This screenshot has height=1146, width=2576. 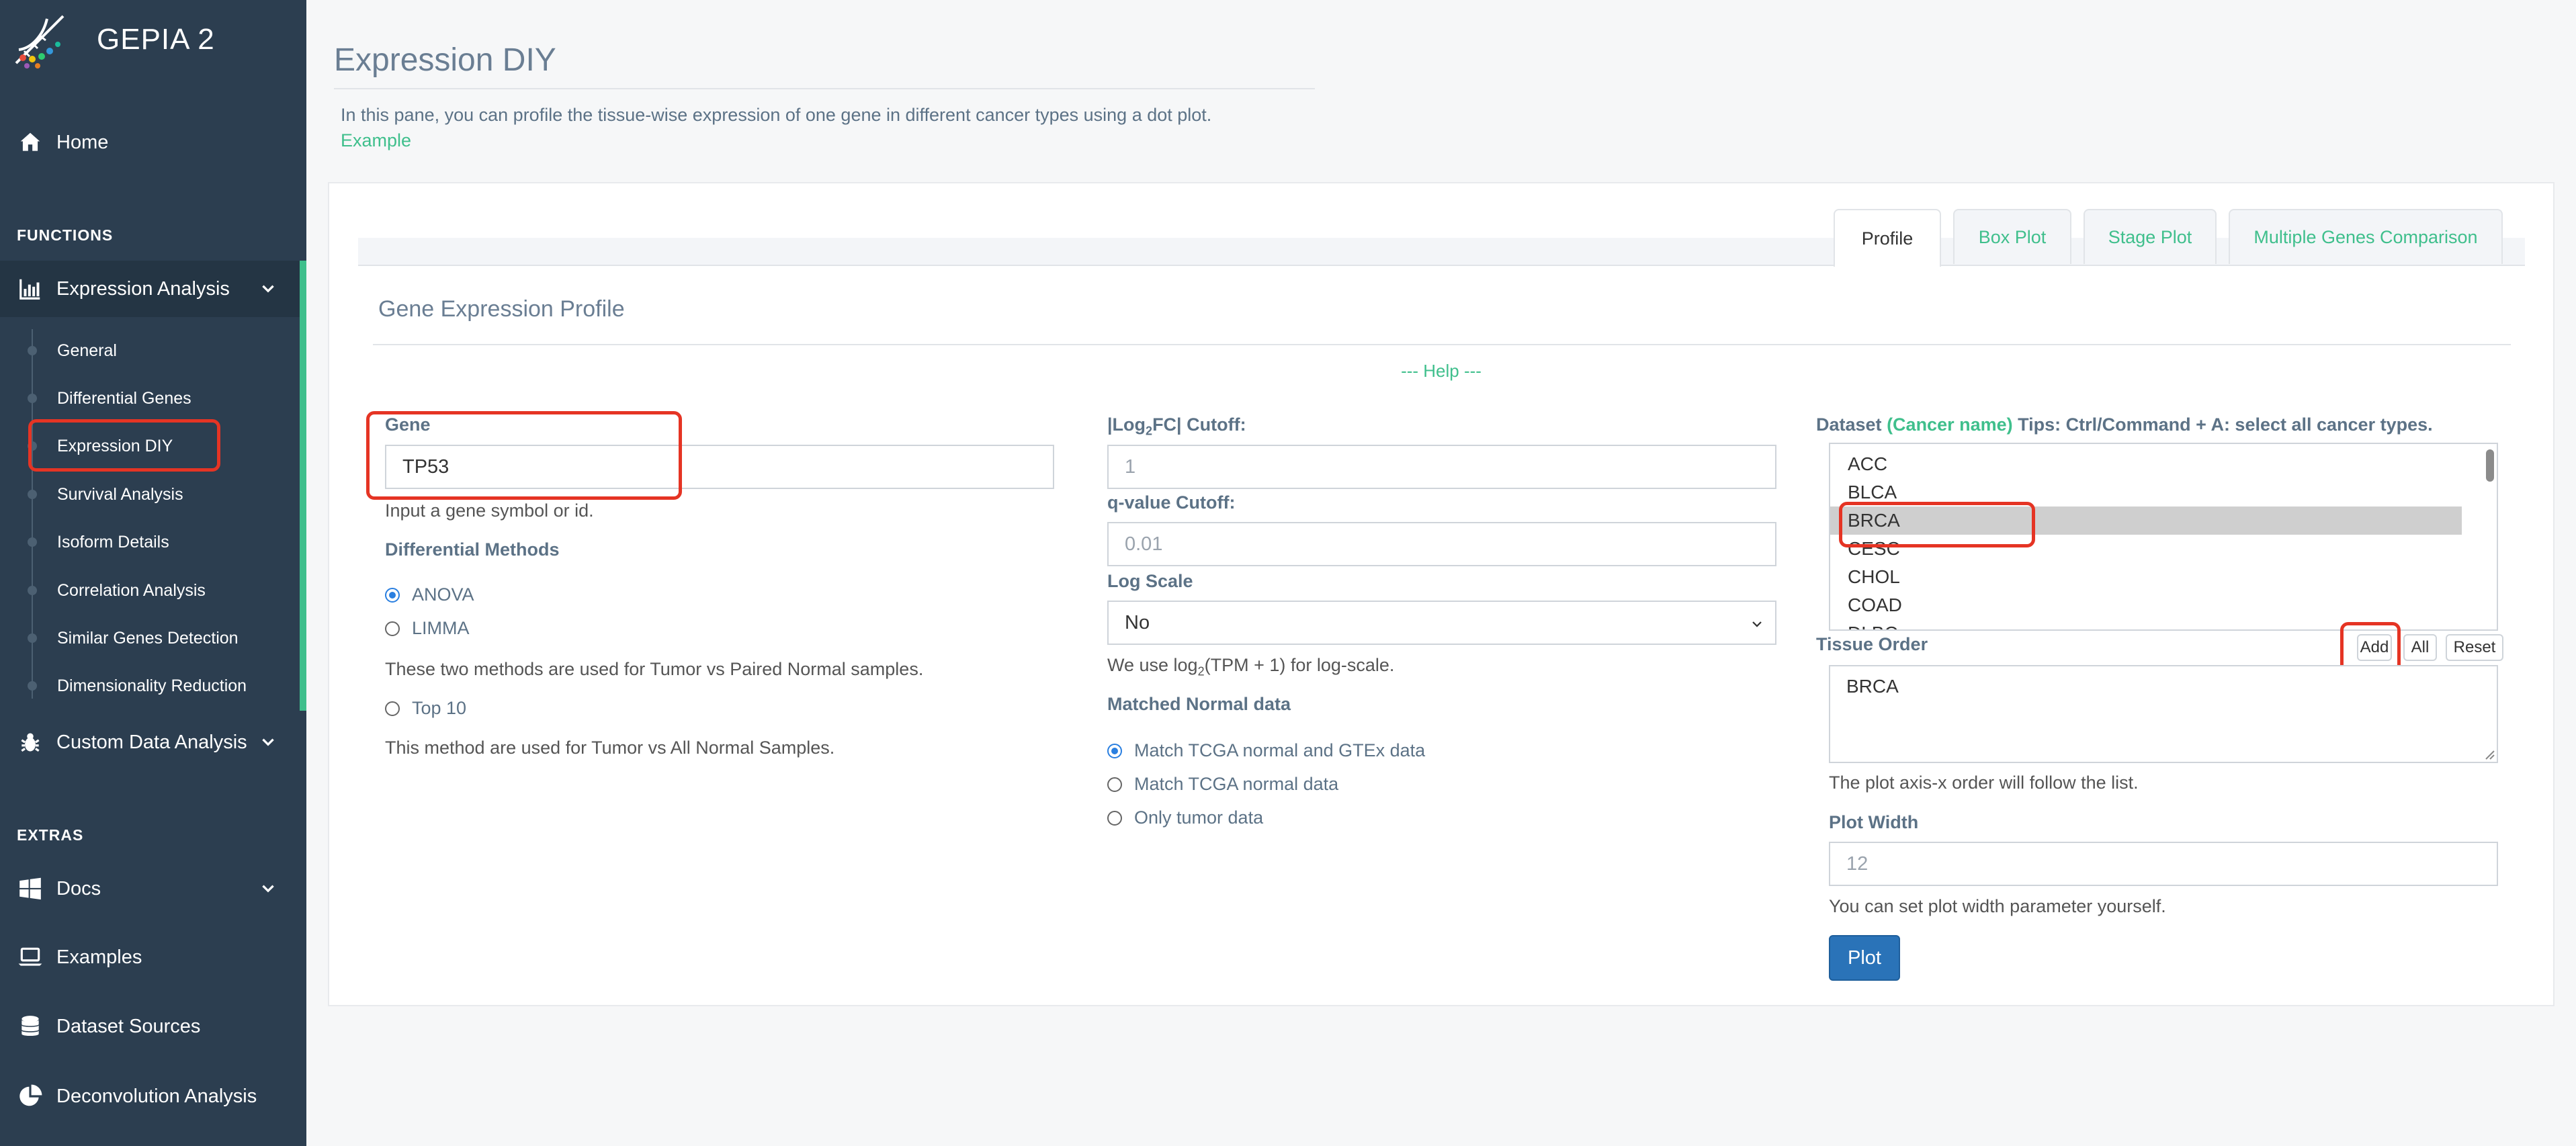 I want to click on nav-dataset-sources-label: Dataset Sources, so click(x=128, y=1026).